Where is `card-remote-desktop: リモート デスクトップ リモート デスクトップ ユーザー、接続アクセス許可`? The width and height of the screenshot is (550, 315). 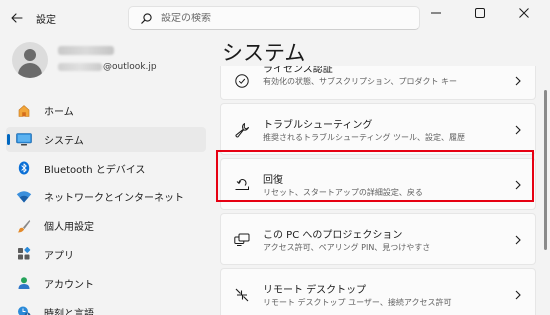 card-remote-desktop: リモート デスクトップ リモート デスクトップ ユーザー、接続アクセス許可 is located at coordinates (378, 291).